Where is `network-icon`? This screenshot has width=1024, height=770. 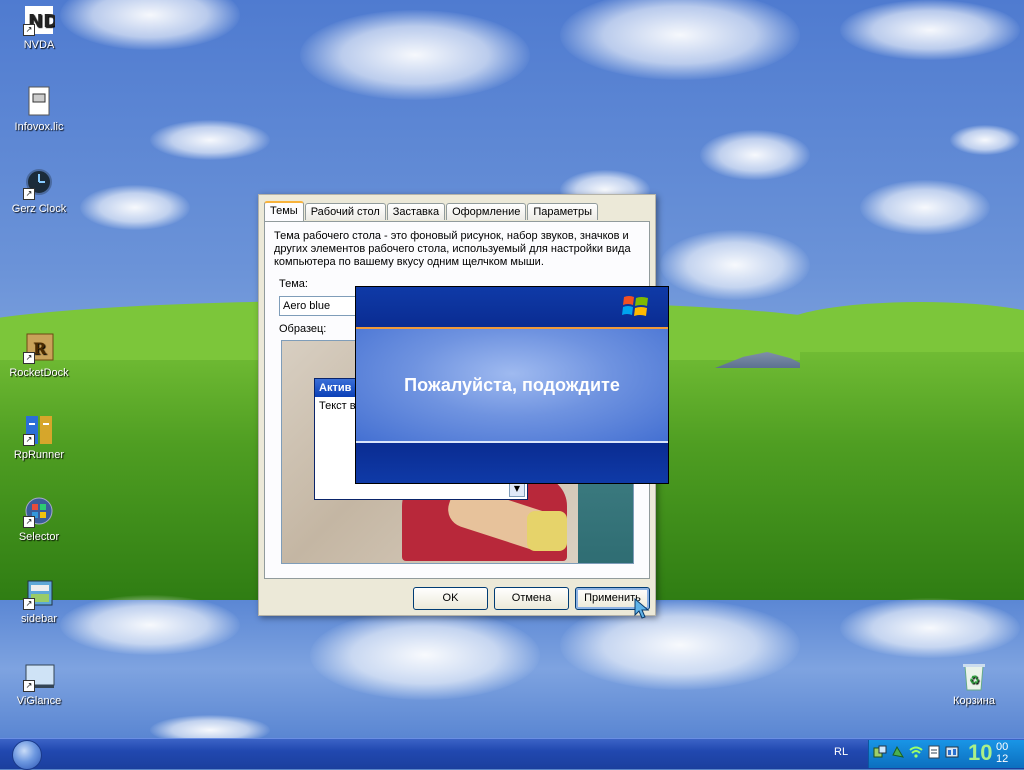
network-icon is located at coordinates (880, 752).